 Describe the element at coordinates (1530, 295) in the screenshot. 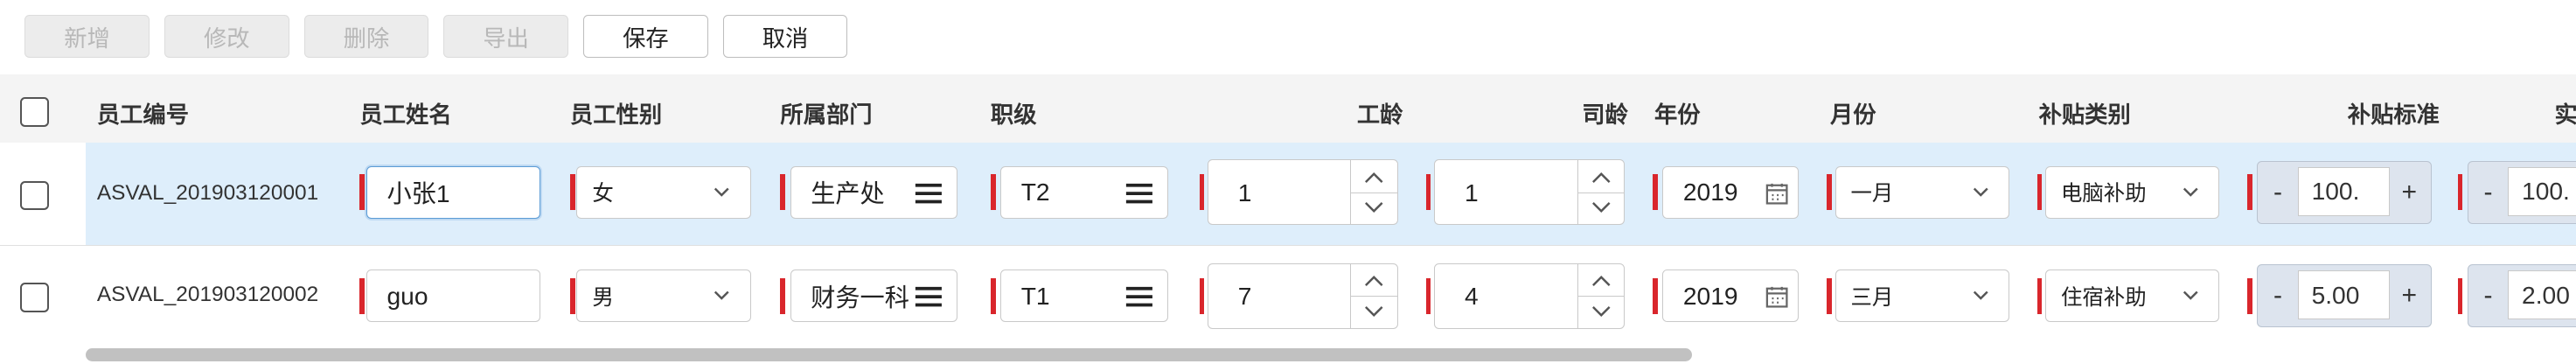

I see `company-years-spinner: 4` at that location.